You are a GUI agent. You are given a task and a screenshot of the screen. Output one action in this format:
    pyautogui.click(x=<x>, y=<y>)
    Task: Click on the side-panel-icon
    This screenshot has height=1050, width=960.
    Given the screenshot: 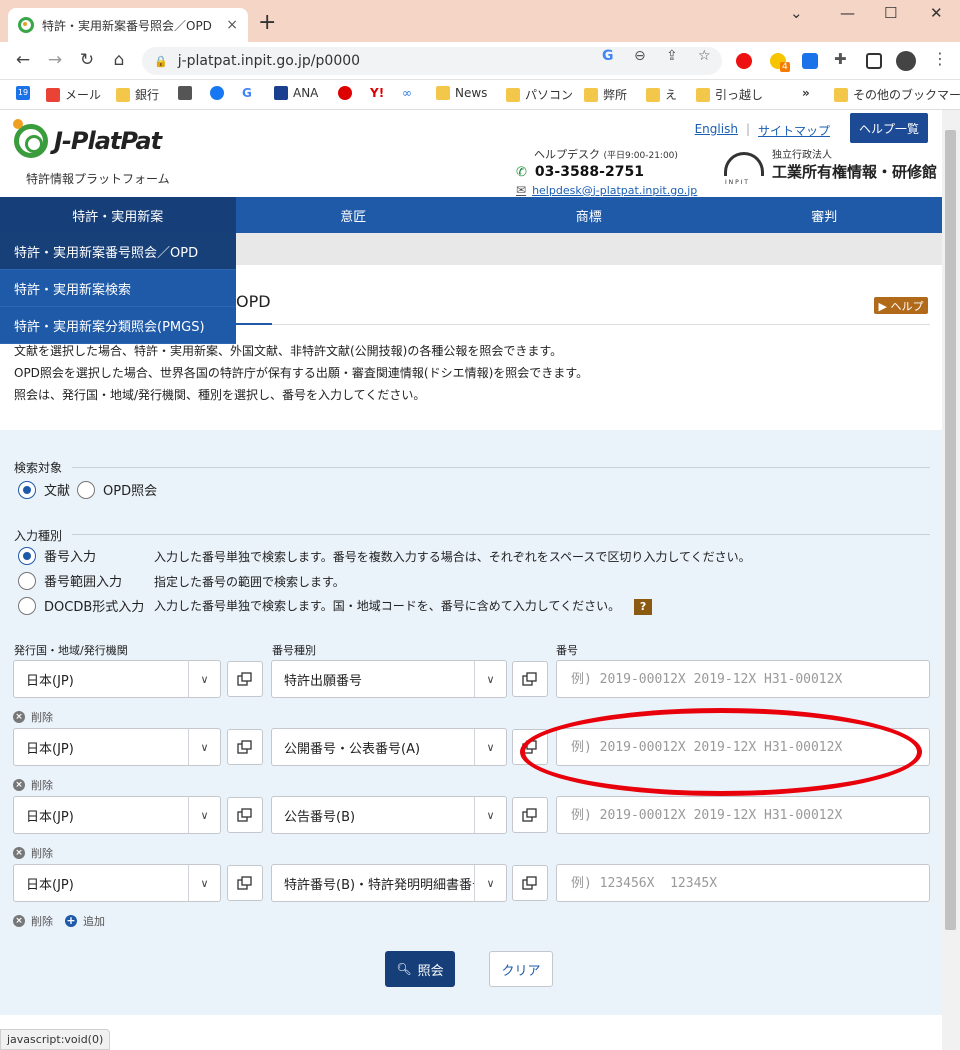 What is the action you would take?
    pyautogui.click(x=874, y=61)
    